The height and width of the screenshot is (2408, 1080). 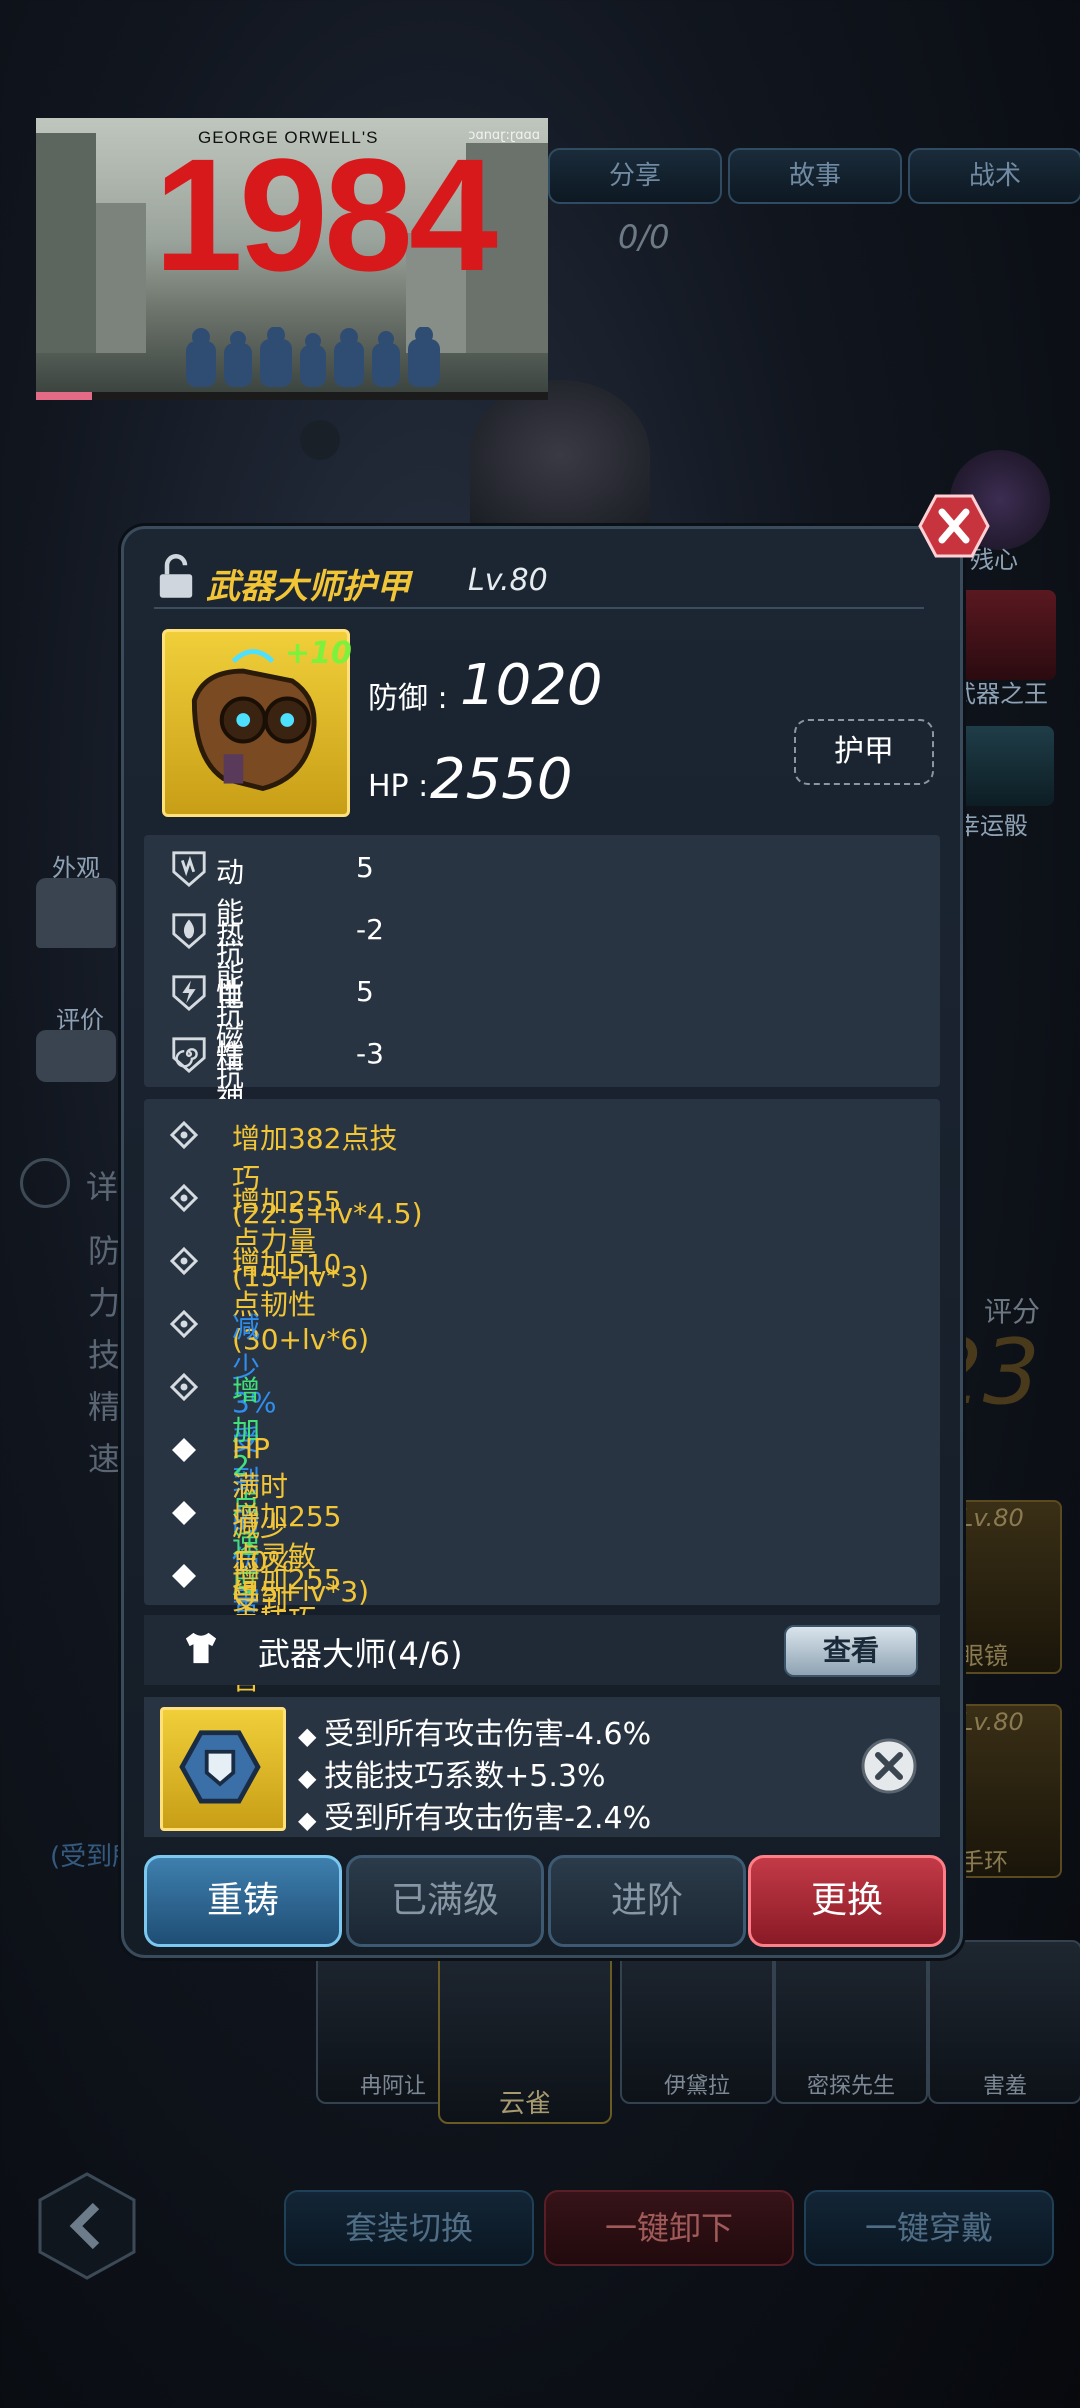 I want to click on reforge-button: 重铸, so click(x=243, y=1901).